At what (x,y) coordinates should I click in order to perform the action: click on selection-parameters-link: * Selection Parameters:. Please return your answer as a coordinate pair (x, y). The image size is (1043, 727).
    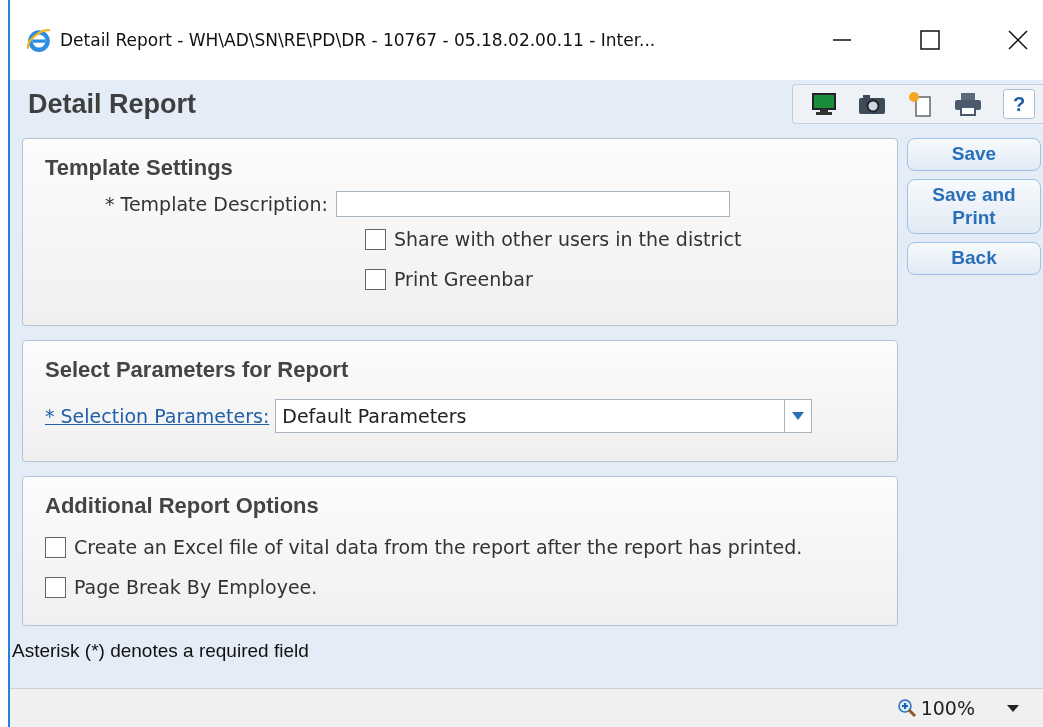
    Looking at the image, I should click on (157, 416).